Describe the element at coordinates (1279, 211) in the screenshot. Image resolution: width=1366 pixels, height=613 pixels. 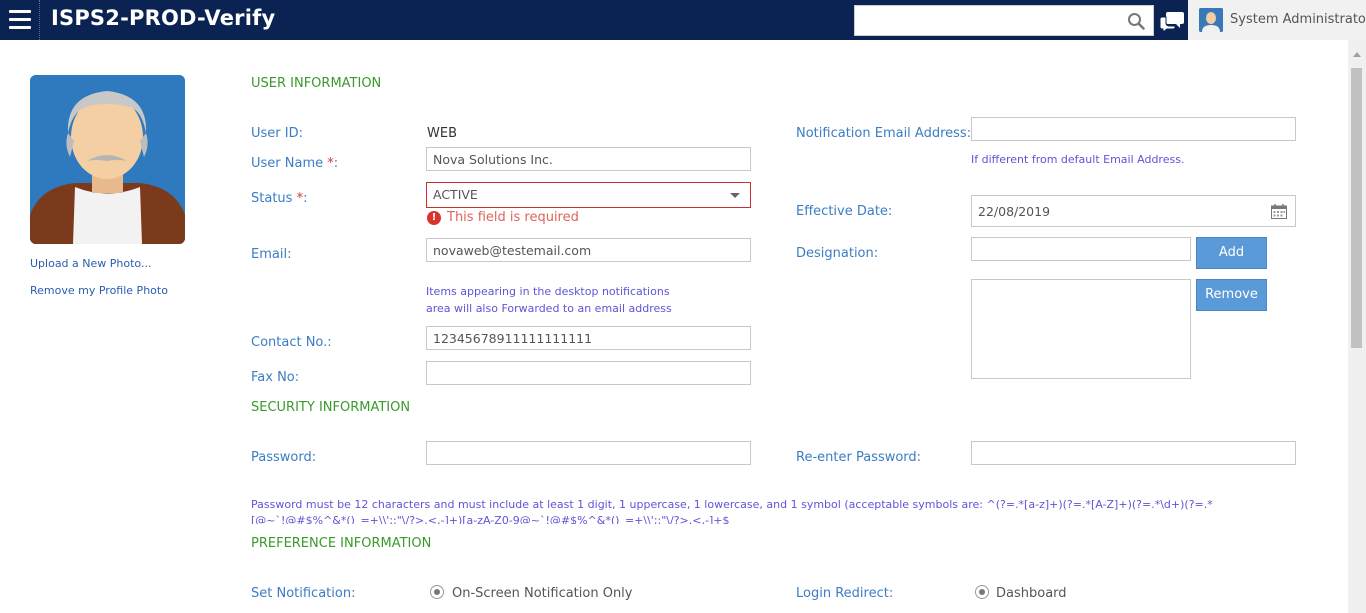
I see `calendar-icon` at that location.